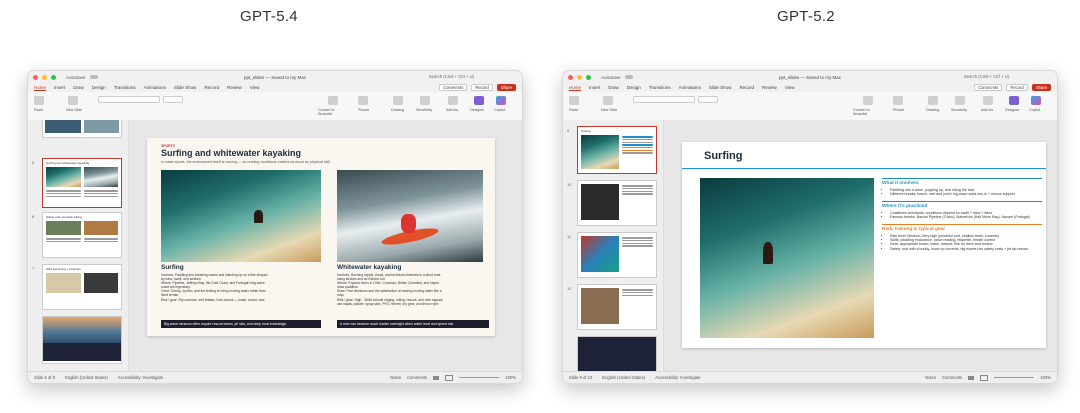 The image size is (1080, 413). I want to click on designer-label: Designer, so click(1012, 110).